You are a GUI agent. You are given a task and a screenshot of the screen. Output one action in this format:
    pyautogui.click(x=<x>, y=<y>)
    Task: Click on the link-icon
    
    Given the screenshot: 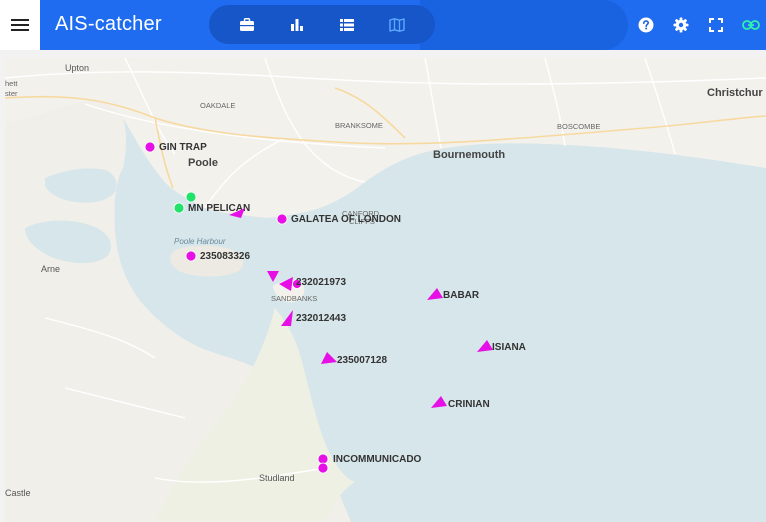 What is the action you would take?
    pyautogui.click(x=751, y=25)
    